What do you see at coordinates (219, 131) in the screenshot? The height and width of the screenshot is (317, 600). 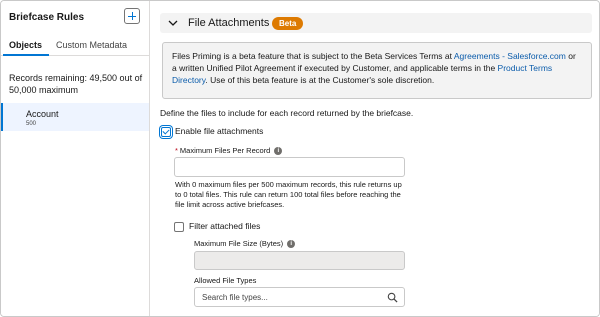 I see `enable-file-attachments-label: Enable file attachments` at bounding box center [219, 131].